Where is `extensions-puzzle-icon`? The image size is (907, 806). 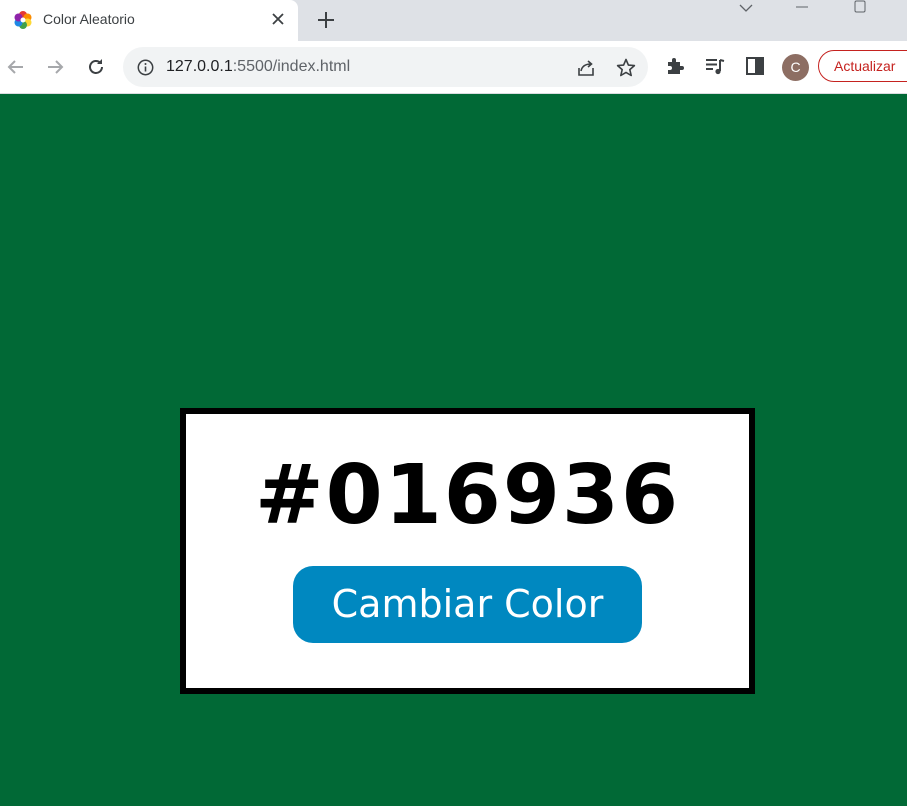
extensions-puzzle-icon is located at coordinates (675, 66).